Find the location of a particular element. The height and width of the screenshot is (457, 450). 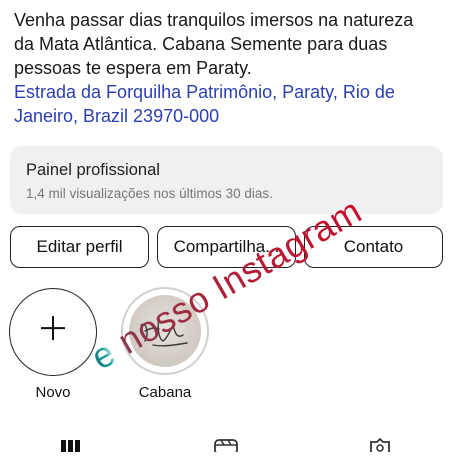

grid-icon is located at coordinates (71, 447).